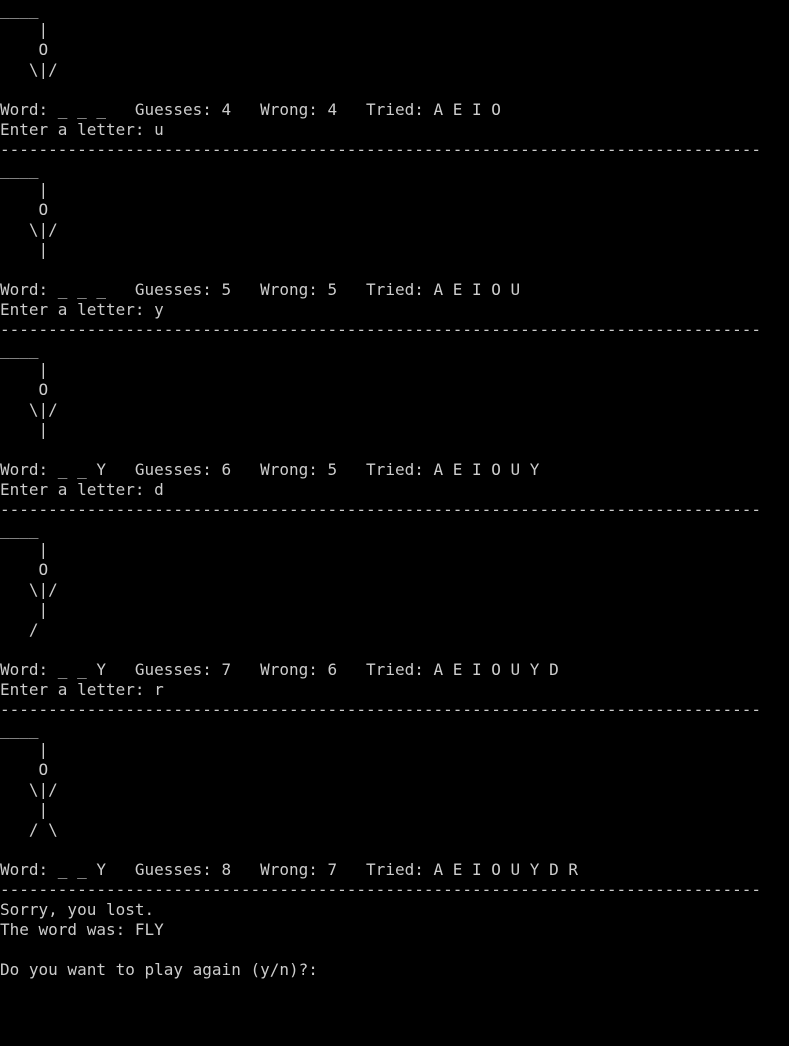  Describe the element at coordinates (82, 689) in the screenshot. I see `console-line: Enter a letter: r` at that location.